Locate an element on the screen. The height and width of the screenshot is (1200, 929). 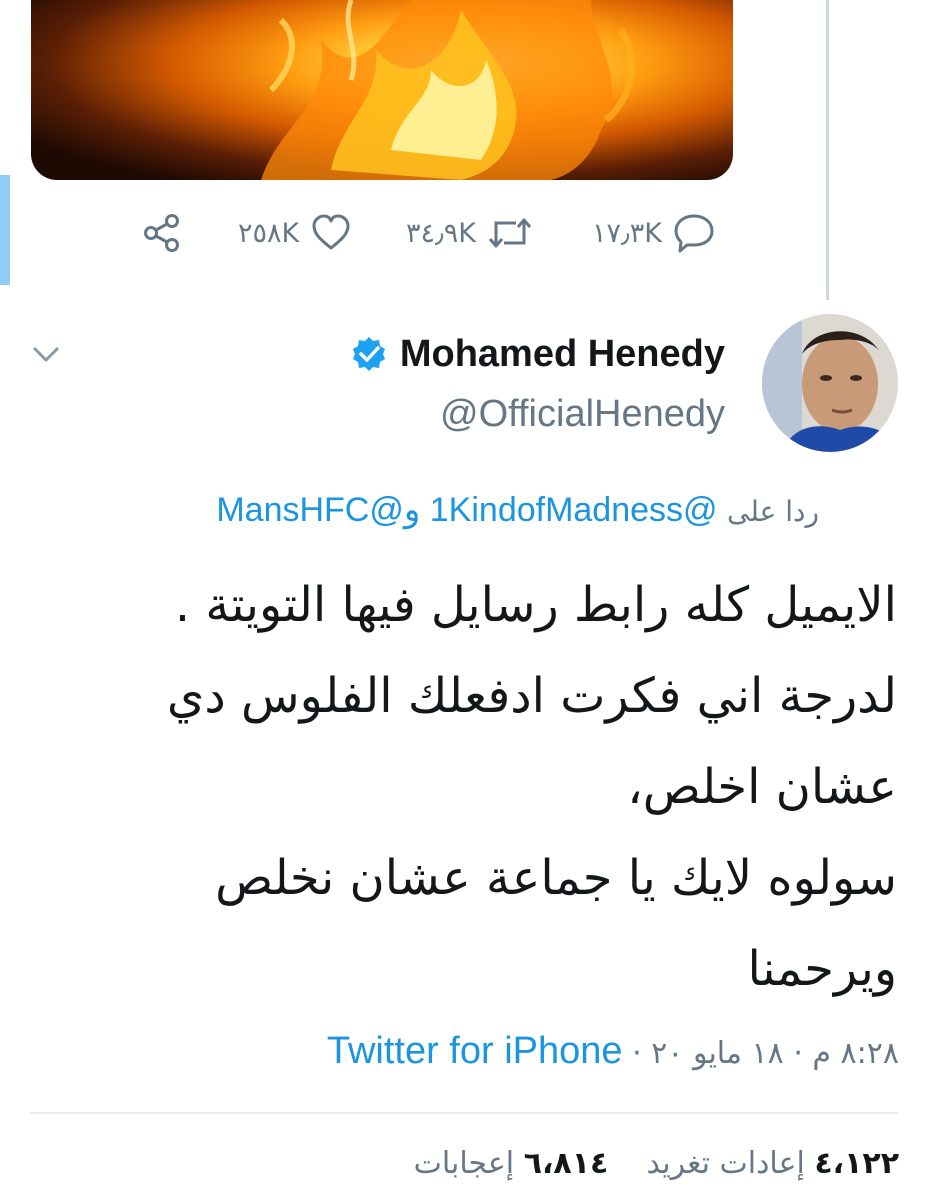
author-name-row: Mohamed Henedy is located at coordinates (537, 354).